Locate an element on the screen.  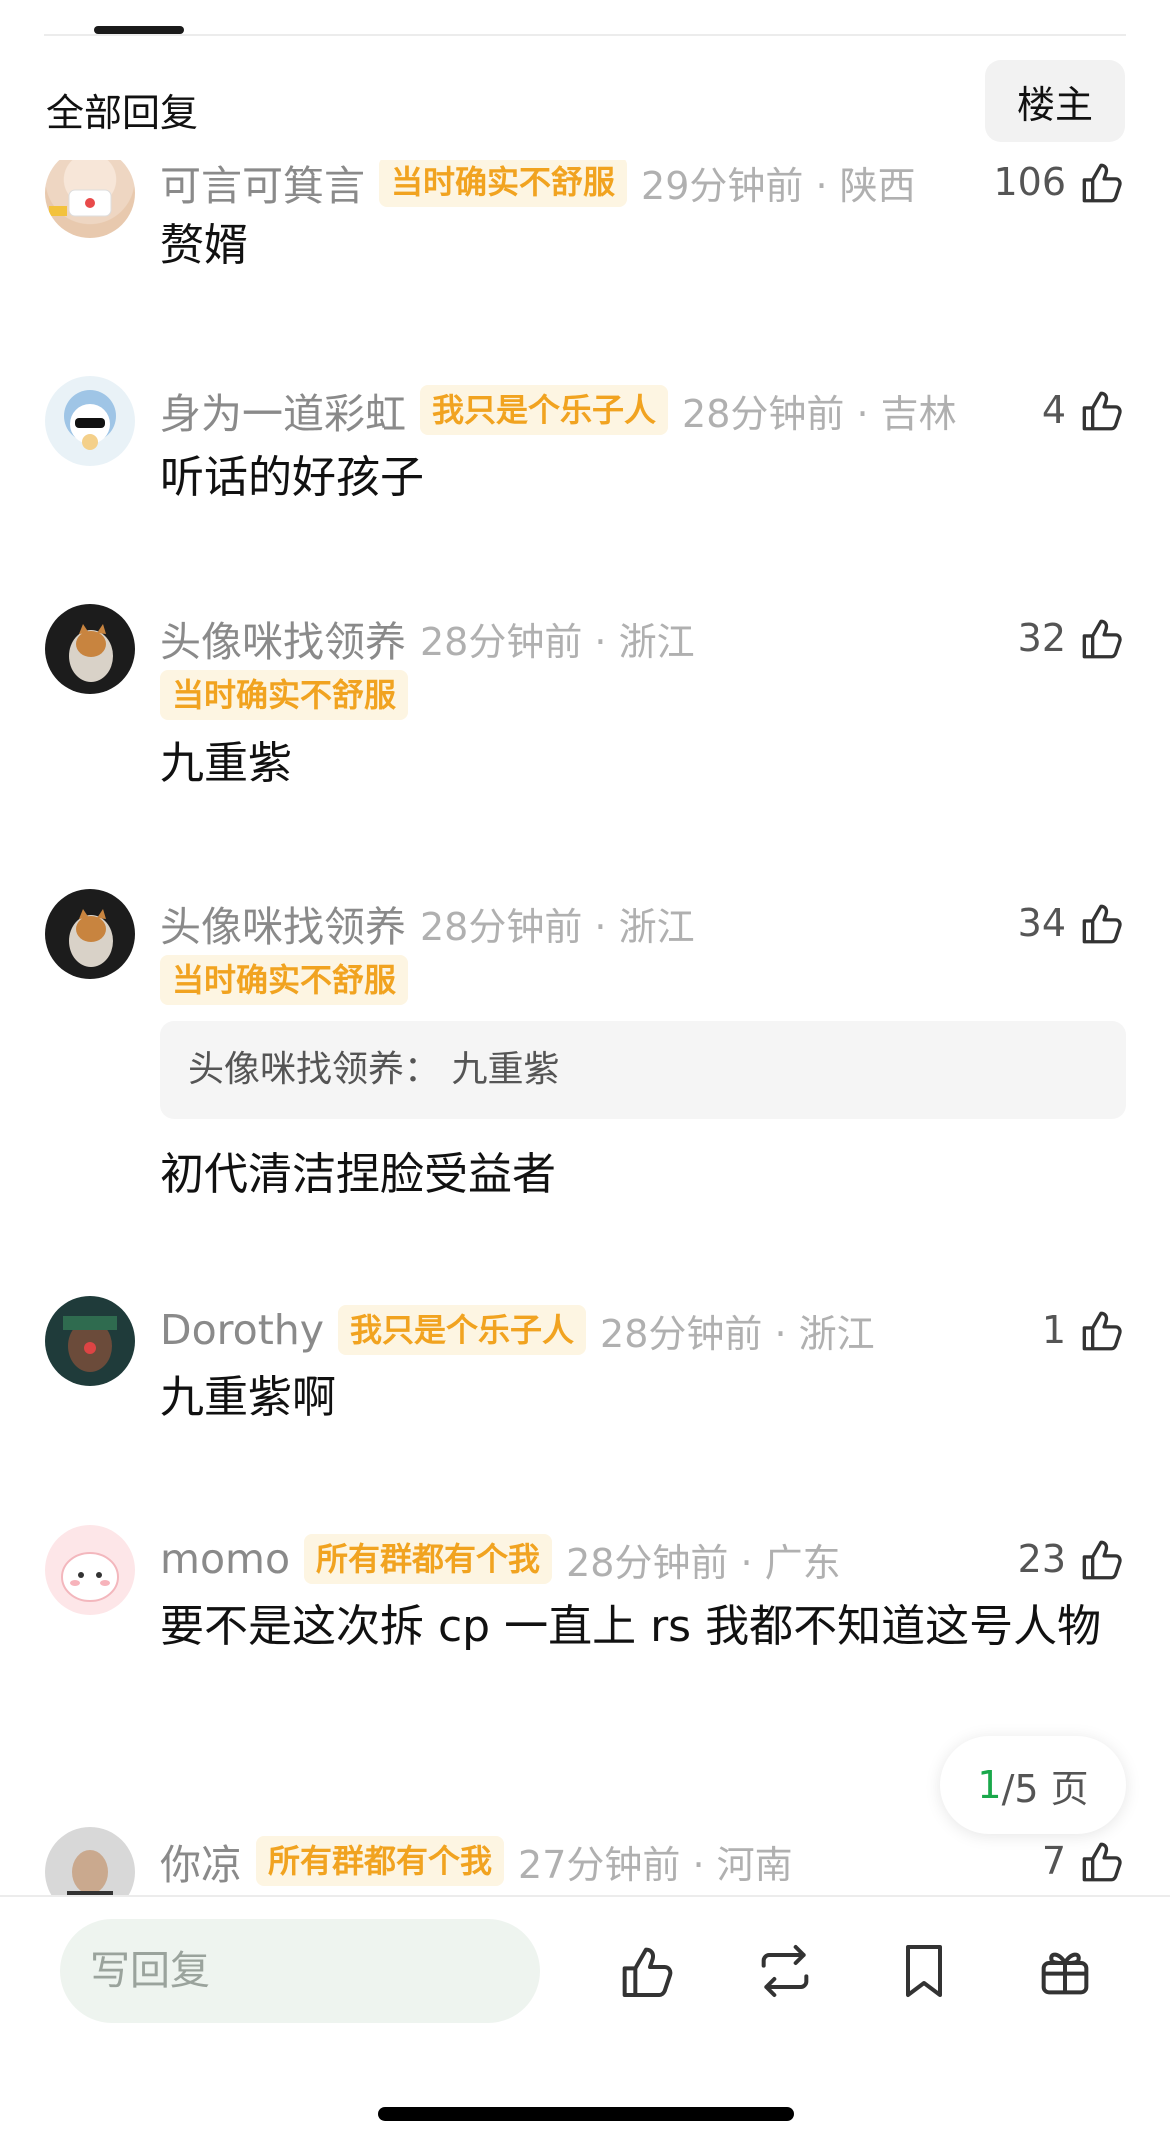
like-count: 34 is located at coordinates (1041, 923).